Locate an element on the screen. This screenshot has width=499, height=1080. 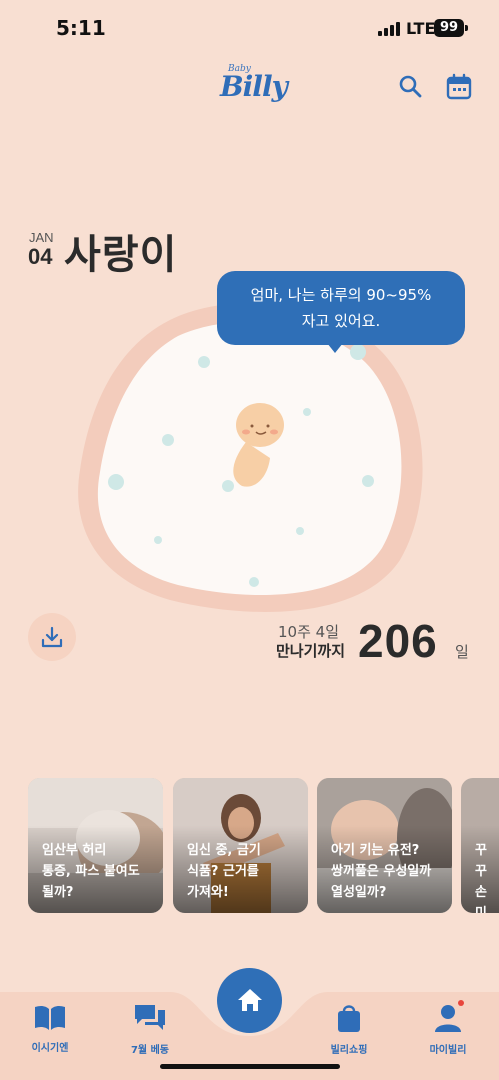
search-icon is located at coordinates (410, 86).